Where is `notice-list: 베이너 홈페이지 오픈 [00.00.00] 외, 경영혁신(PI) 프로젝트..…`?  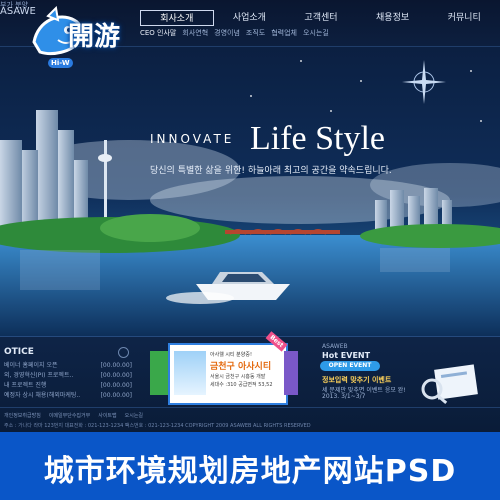 notice-list: 베이너 홈페이지 오픈 [00.00.00] 외, 경영혁신(PI) 프로젝트..… is located at coordinates (68, 381).